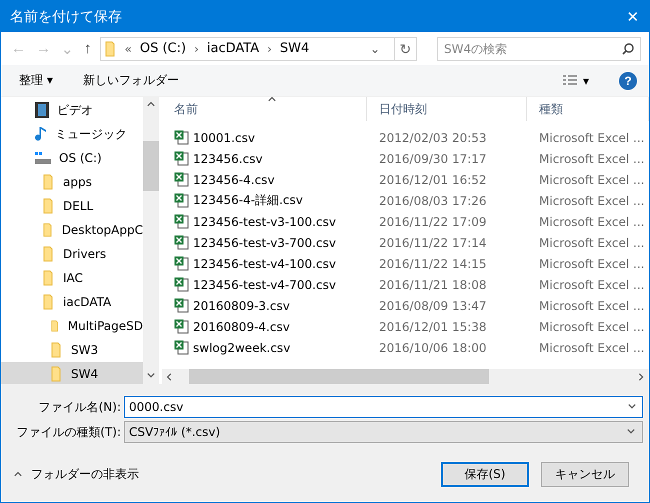 The image size is (650, 503). I want to click on help-button: ?, so click(628, 81).